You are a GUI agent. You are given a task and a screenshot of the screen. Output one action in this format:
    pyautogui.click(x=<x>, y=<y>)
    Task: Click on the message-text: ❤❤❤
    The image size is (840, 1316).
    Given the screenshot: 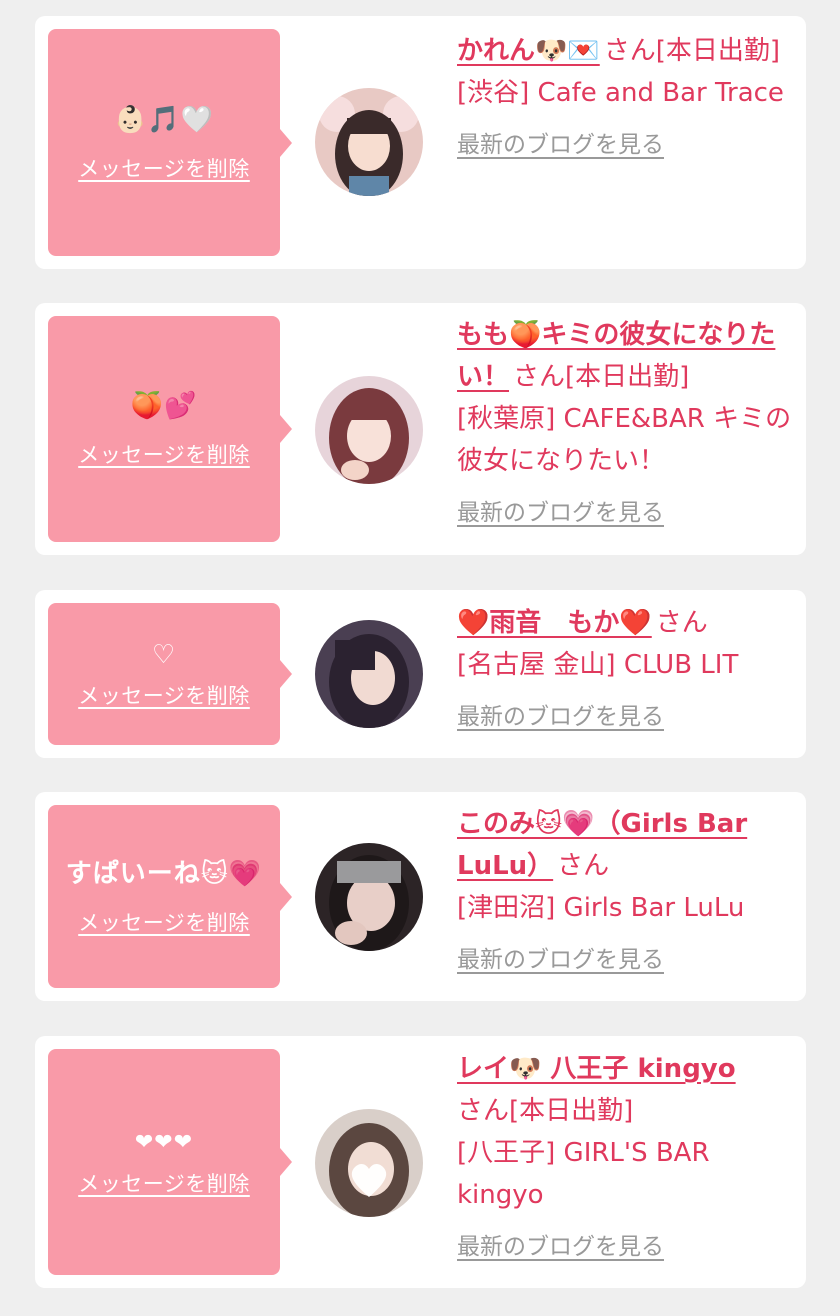 What is the action you would take?
    pyautogui.click(x=164, y=1142)
    